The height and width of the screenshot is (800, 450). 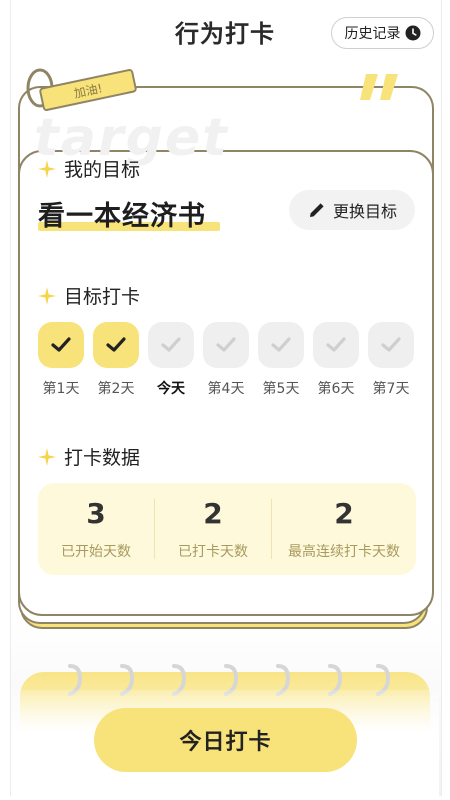 I want to click on goal-section-title: 我的目标, so click(x=89, y=168).